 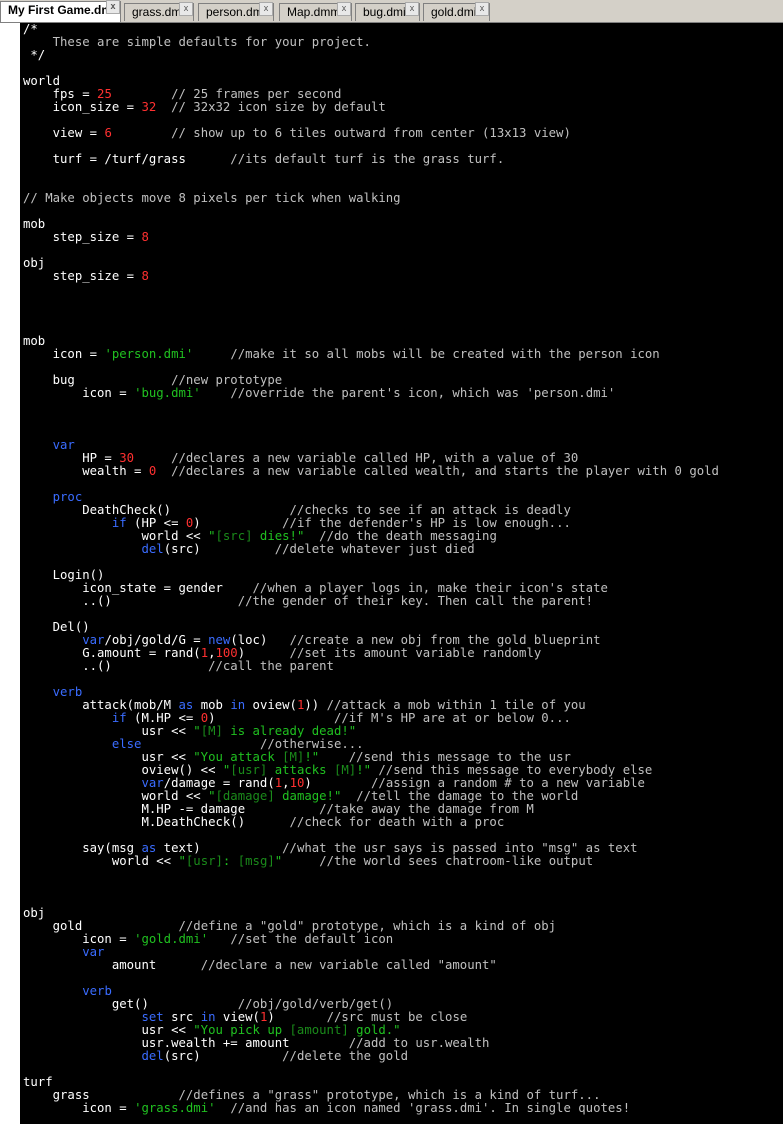 I want to click on code-token: grass, so click(x=101, y=1095).